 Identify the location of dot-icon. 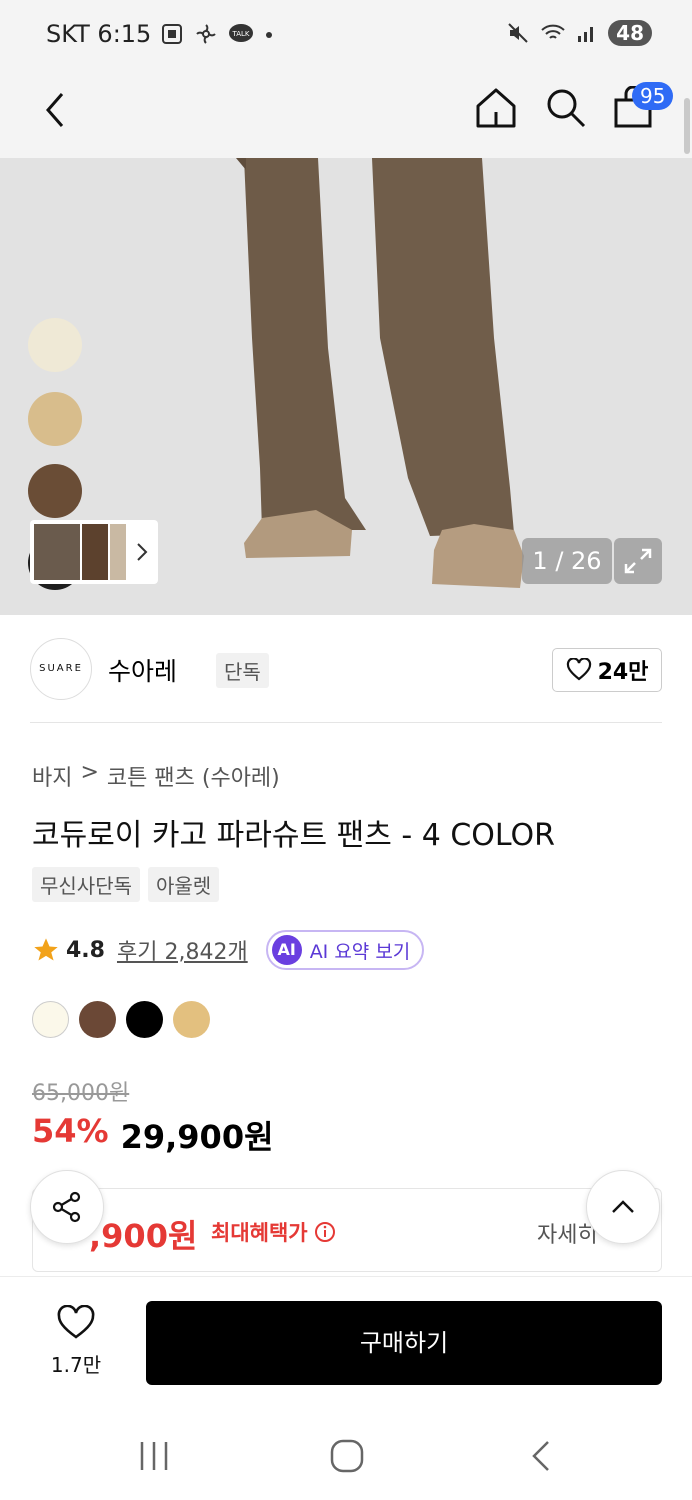
(269, 35).